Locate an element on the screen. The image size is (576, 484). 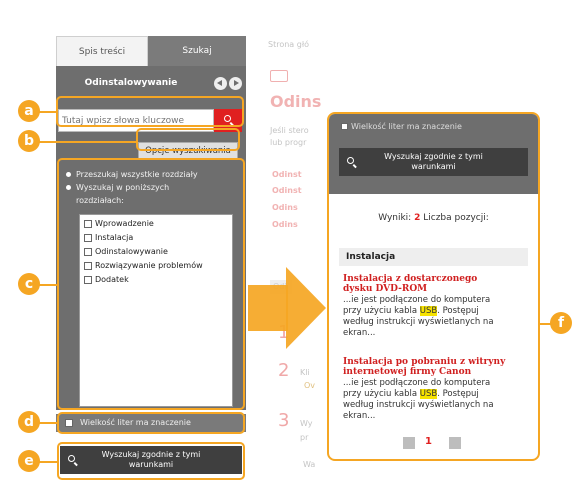
callout-badge-e: e is located at coordinates (29, 461).